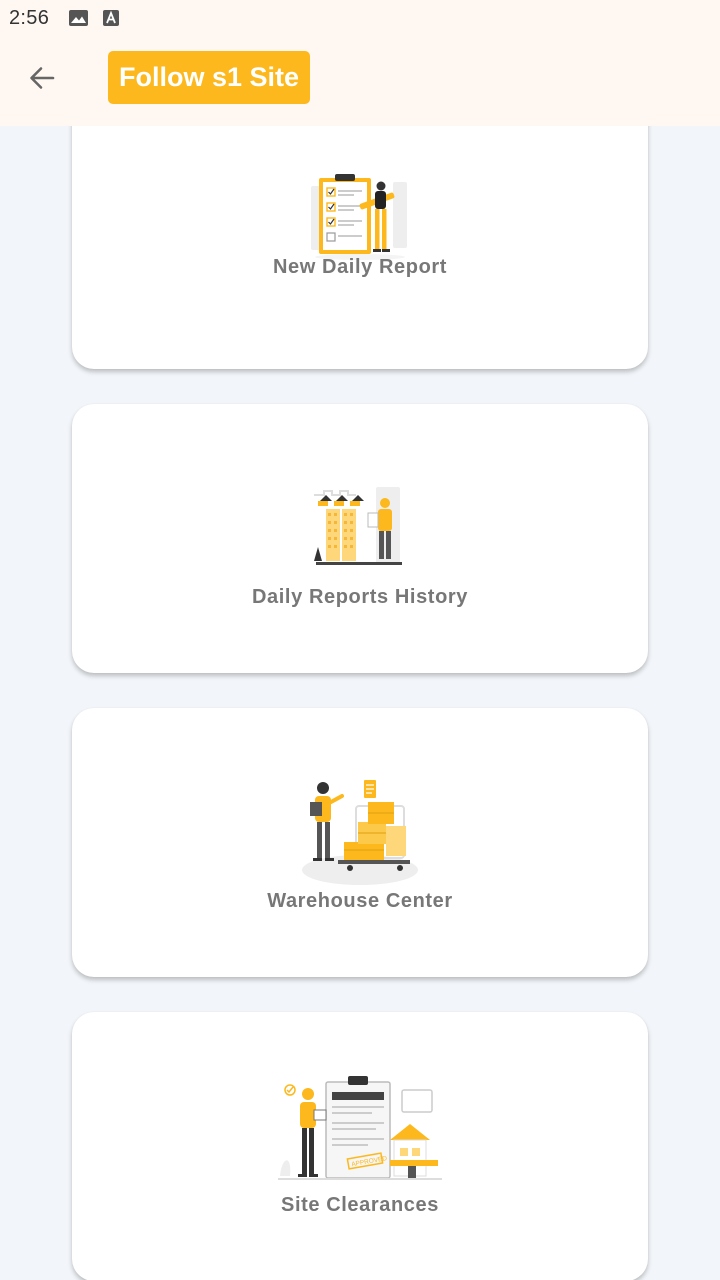  What do you see at coordinates (111, 20) in the screenshot?
I see `text-a-icon` at bounding box center [111, 20].